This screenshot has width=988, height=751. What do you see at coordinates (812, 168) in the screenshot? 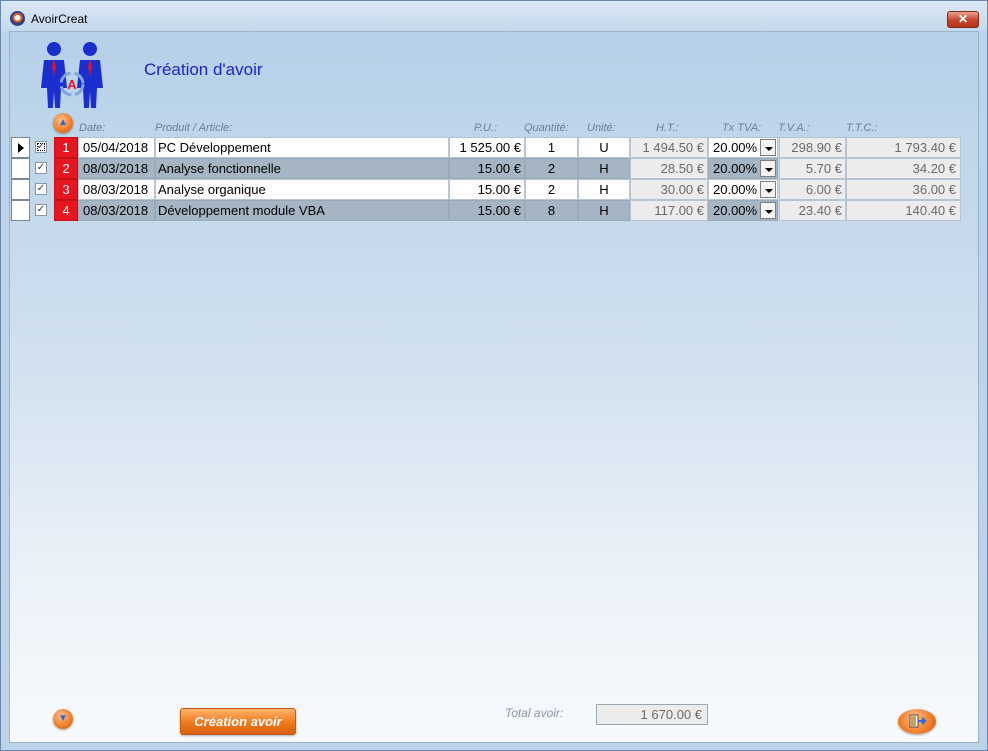
I see `tva-field: 5.70 €` at bounding box center [812, 168].